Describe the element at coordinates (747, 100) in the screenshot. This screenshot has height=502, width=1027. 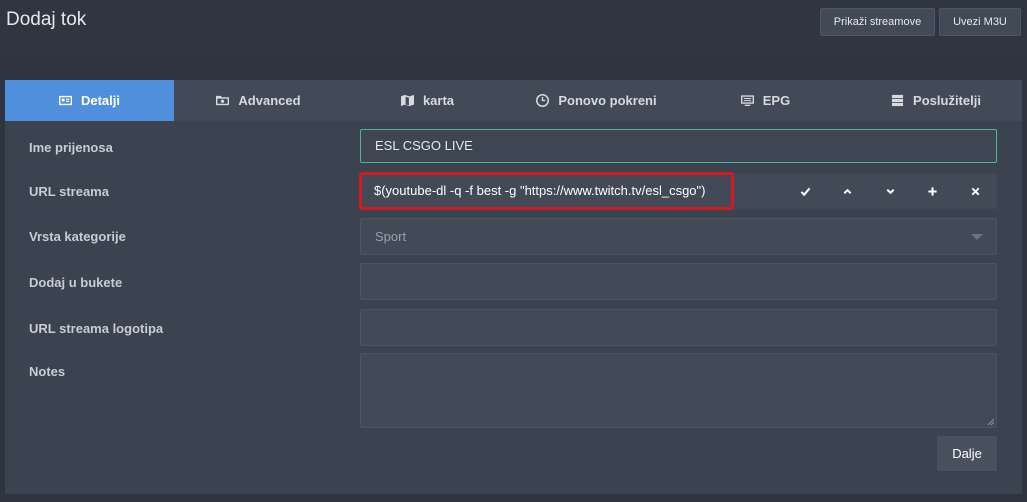
I see `tv-guide-icon` at that location.